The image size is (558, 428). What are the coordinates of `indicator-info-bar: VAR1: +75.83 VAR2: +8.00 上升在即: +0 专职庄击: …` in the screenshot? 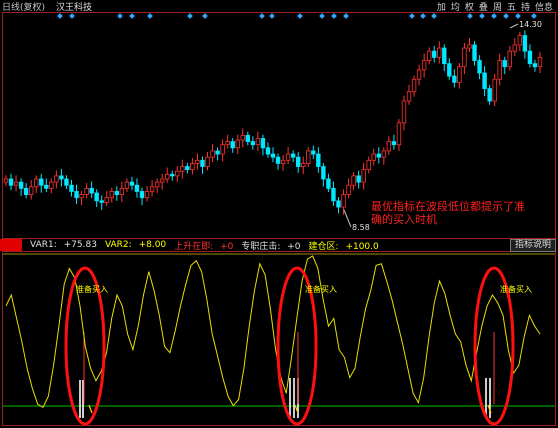 It's located at (279, 245).